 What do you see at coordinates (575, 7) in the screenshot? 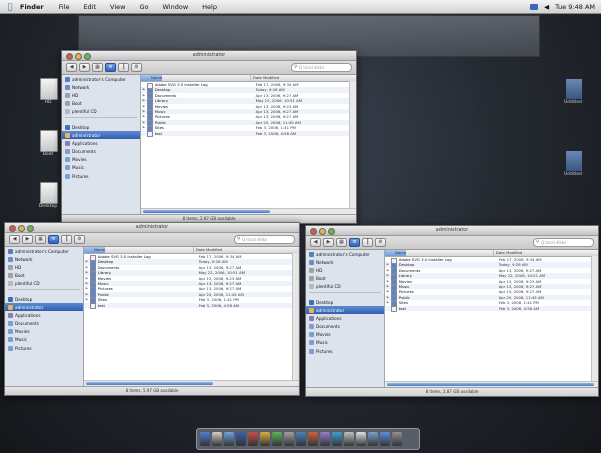
I see `menu-clock: Tue 9:48 AM` at bounding box center [575, 7].